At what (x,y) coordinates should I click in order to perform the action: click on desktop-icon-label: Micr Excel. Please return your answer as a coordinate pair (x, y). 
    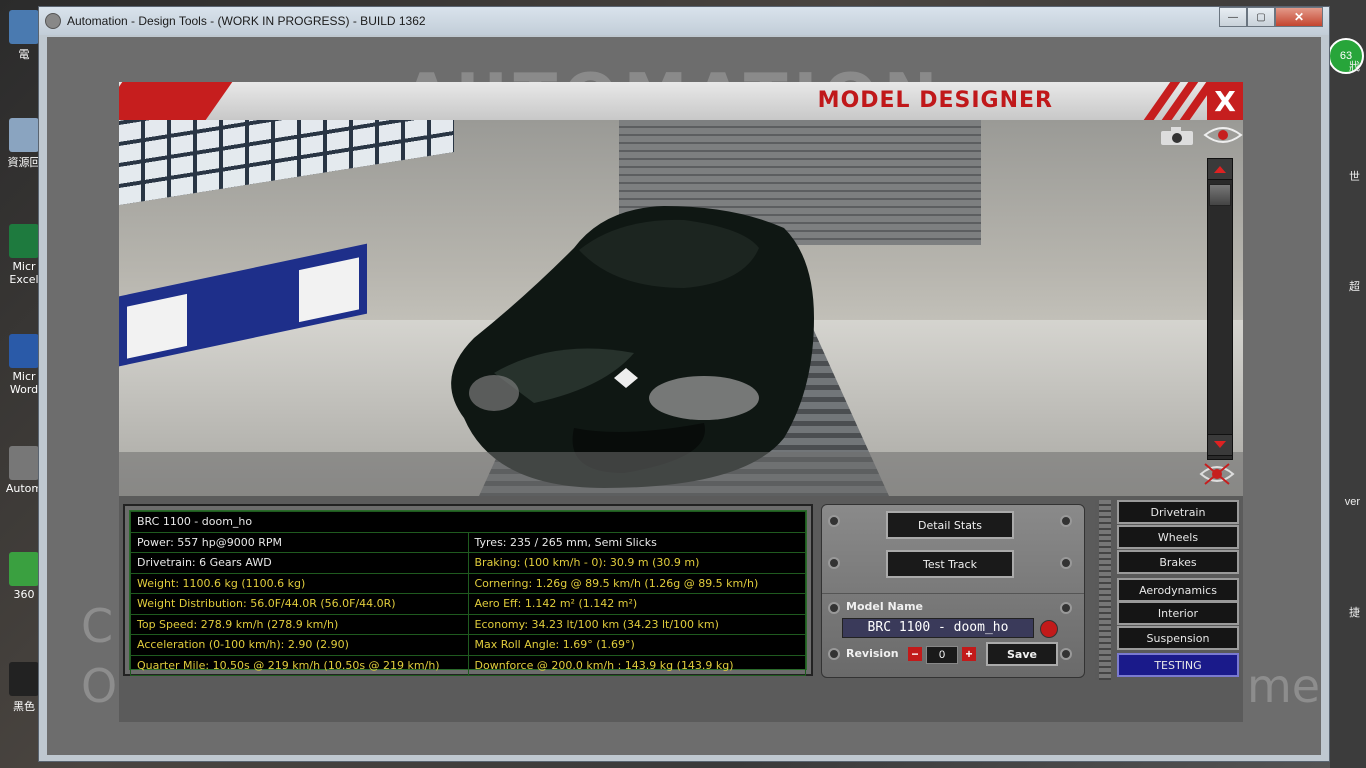
    Looking at the image, I should click on (24, 273).